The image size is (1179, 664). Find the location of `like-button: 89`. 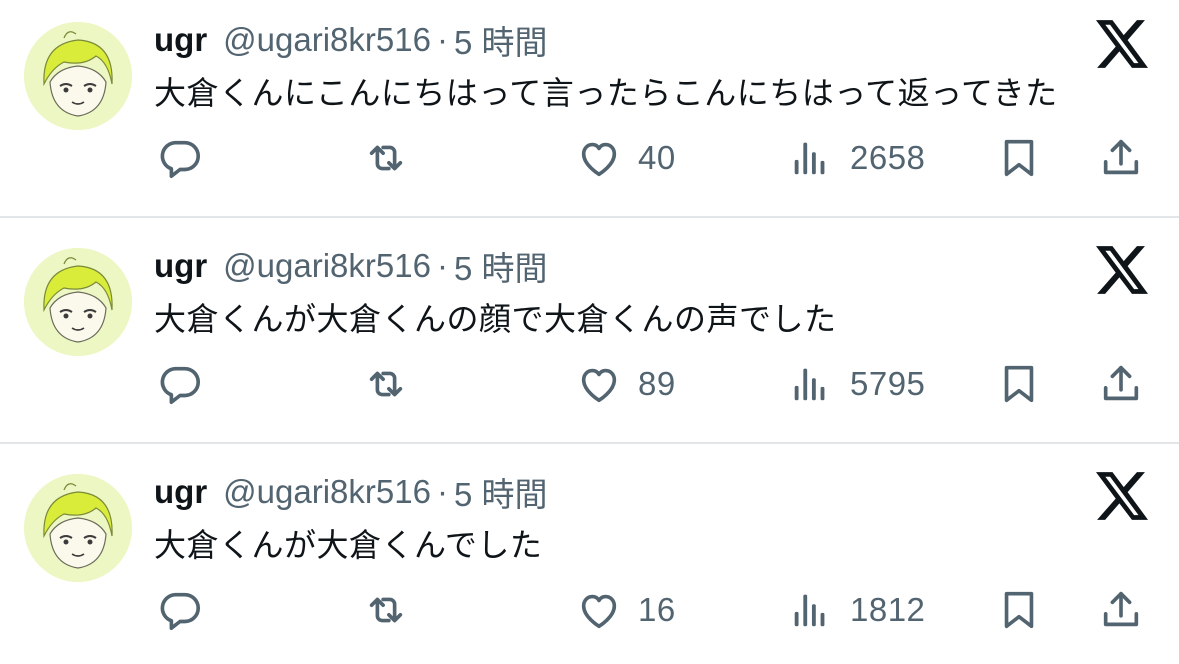

like-button: 89 is located at coordinates (626, 384).